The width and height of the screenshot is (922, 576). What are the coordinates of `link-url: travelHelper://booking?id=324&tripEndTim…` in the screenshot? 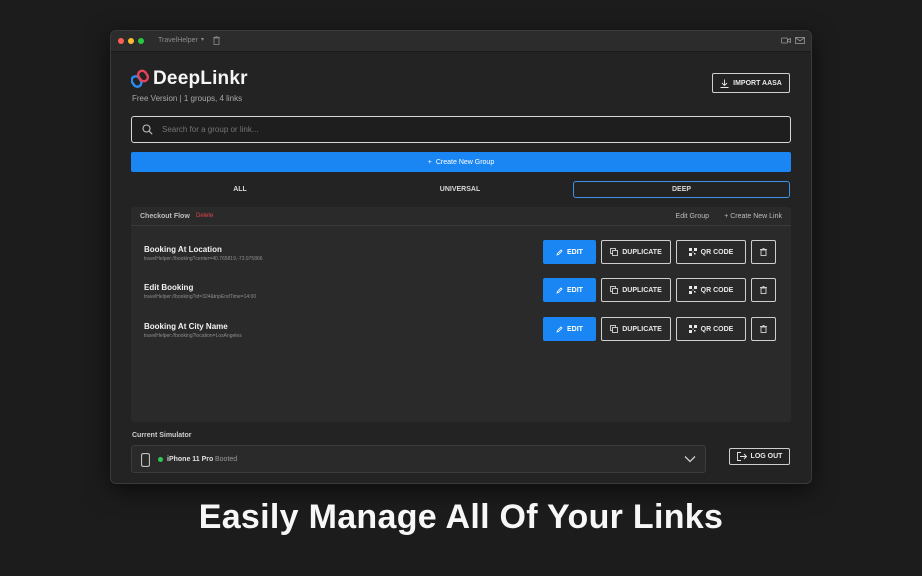 It's located at (200, 297).